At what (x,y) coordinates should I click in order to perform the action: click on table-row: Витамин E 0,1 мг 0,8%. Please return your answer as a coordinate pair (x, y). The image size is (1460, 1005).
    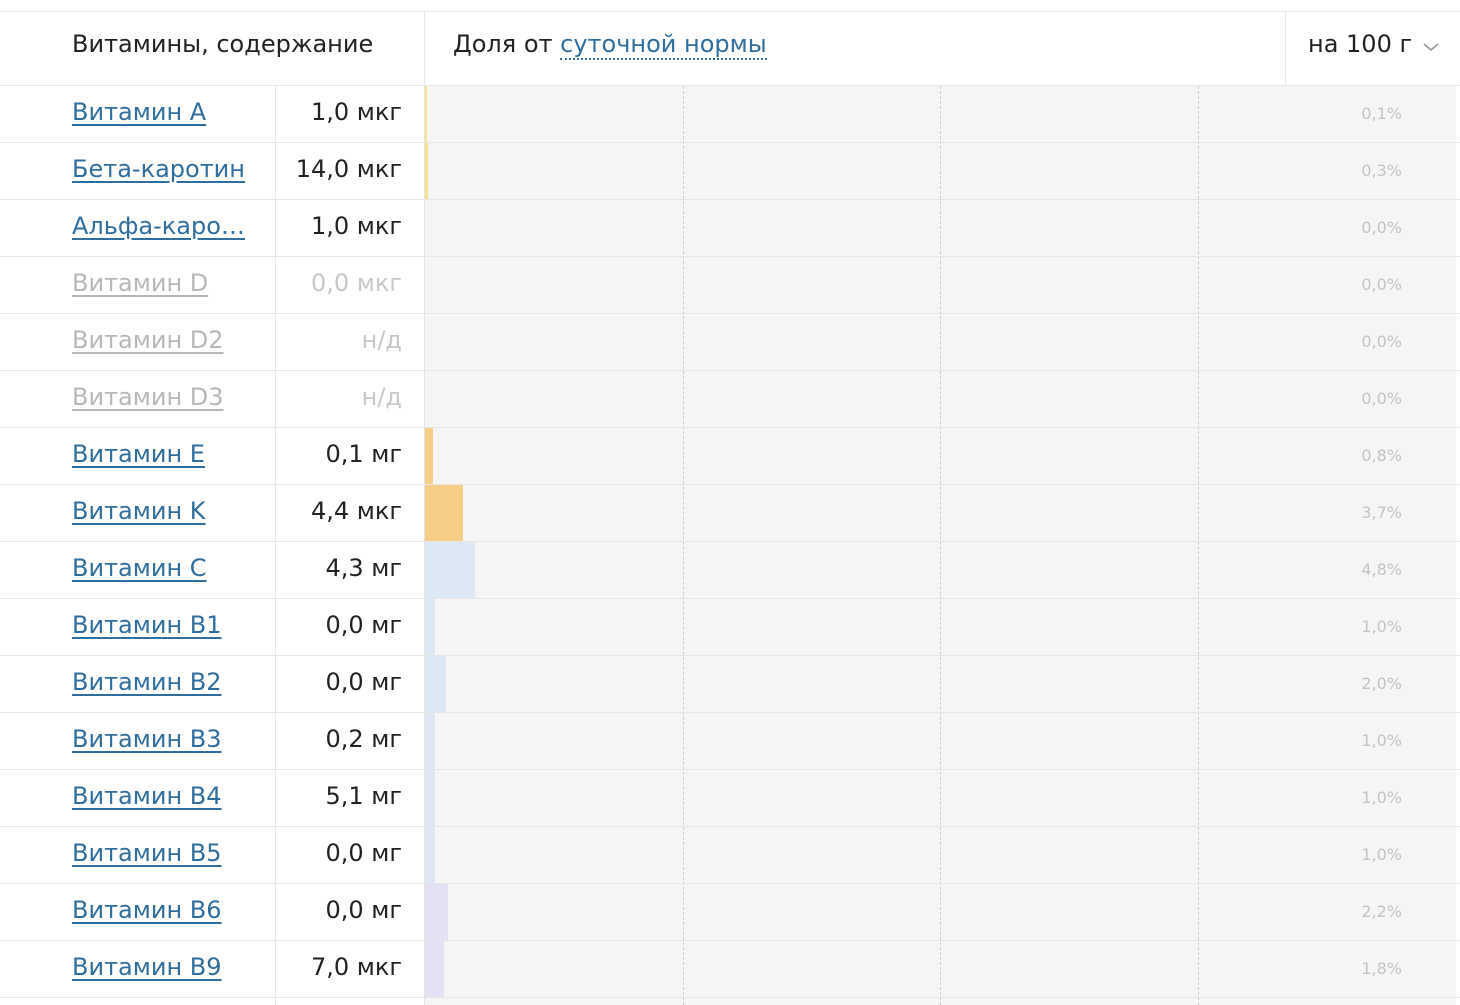
    Looking at the image, I should click on (730, 456).